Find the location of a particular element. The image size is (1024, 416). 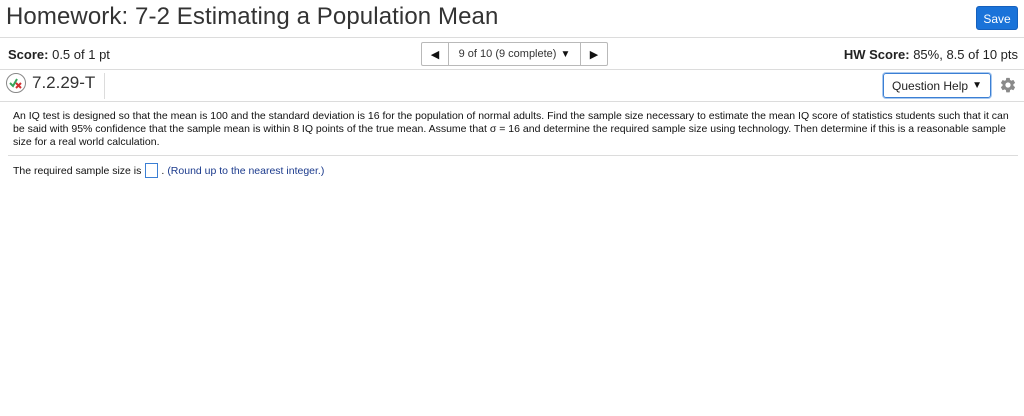

partial-credit-icon is located at coordinates (16, 83).